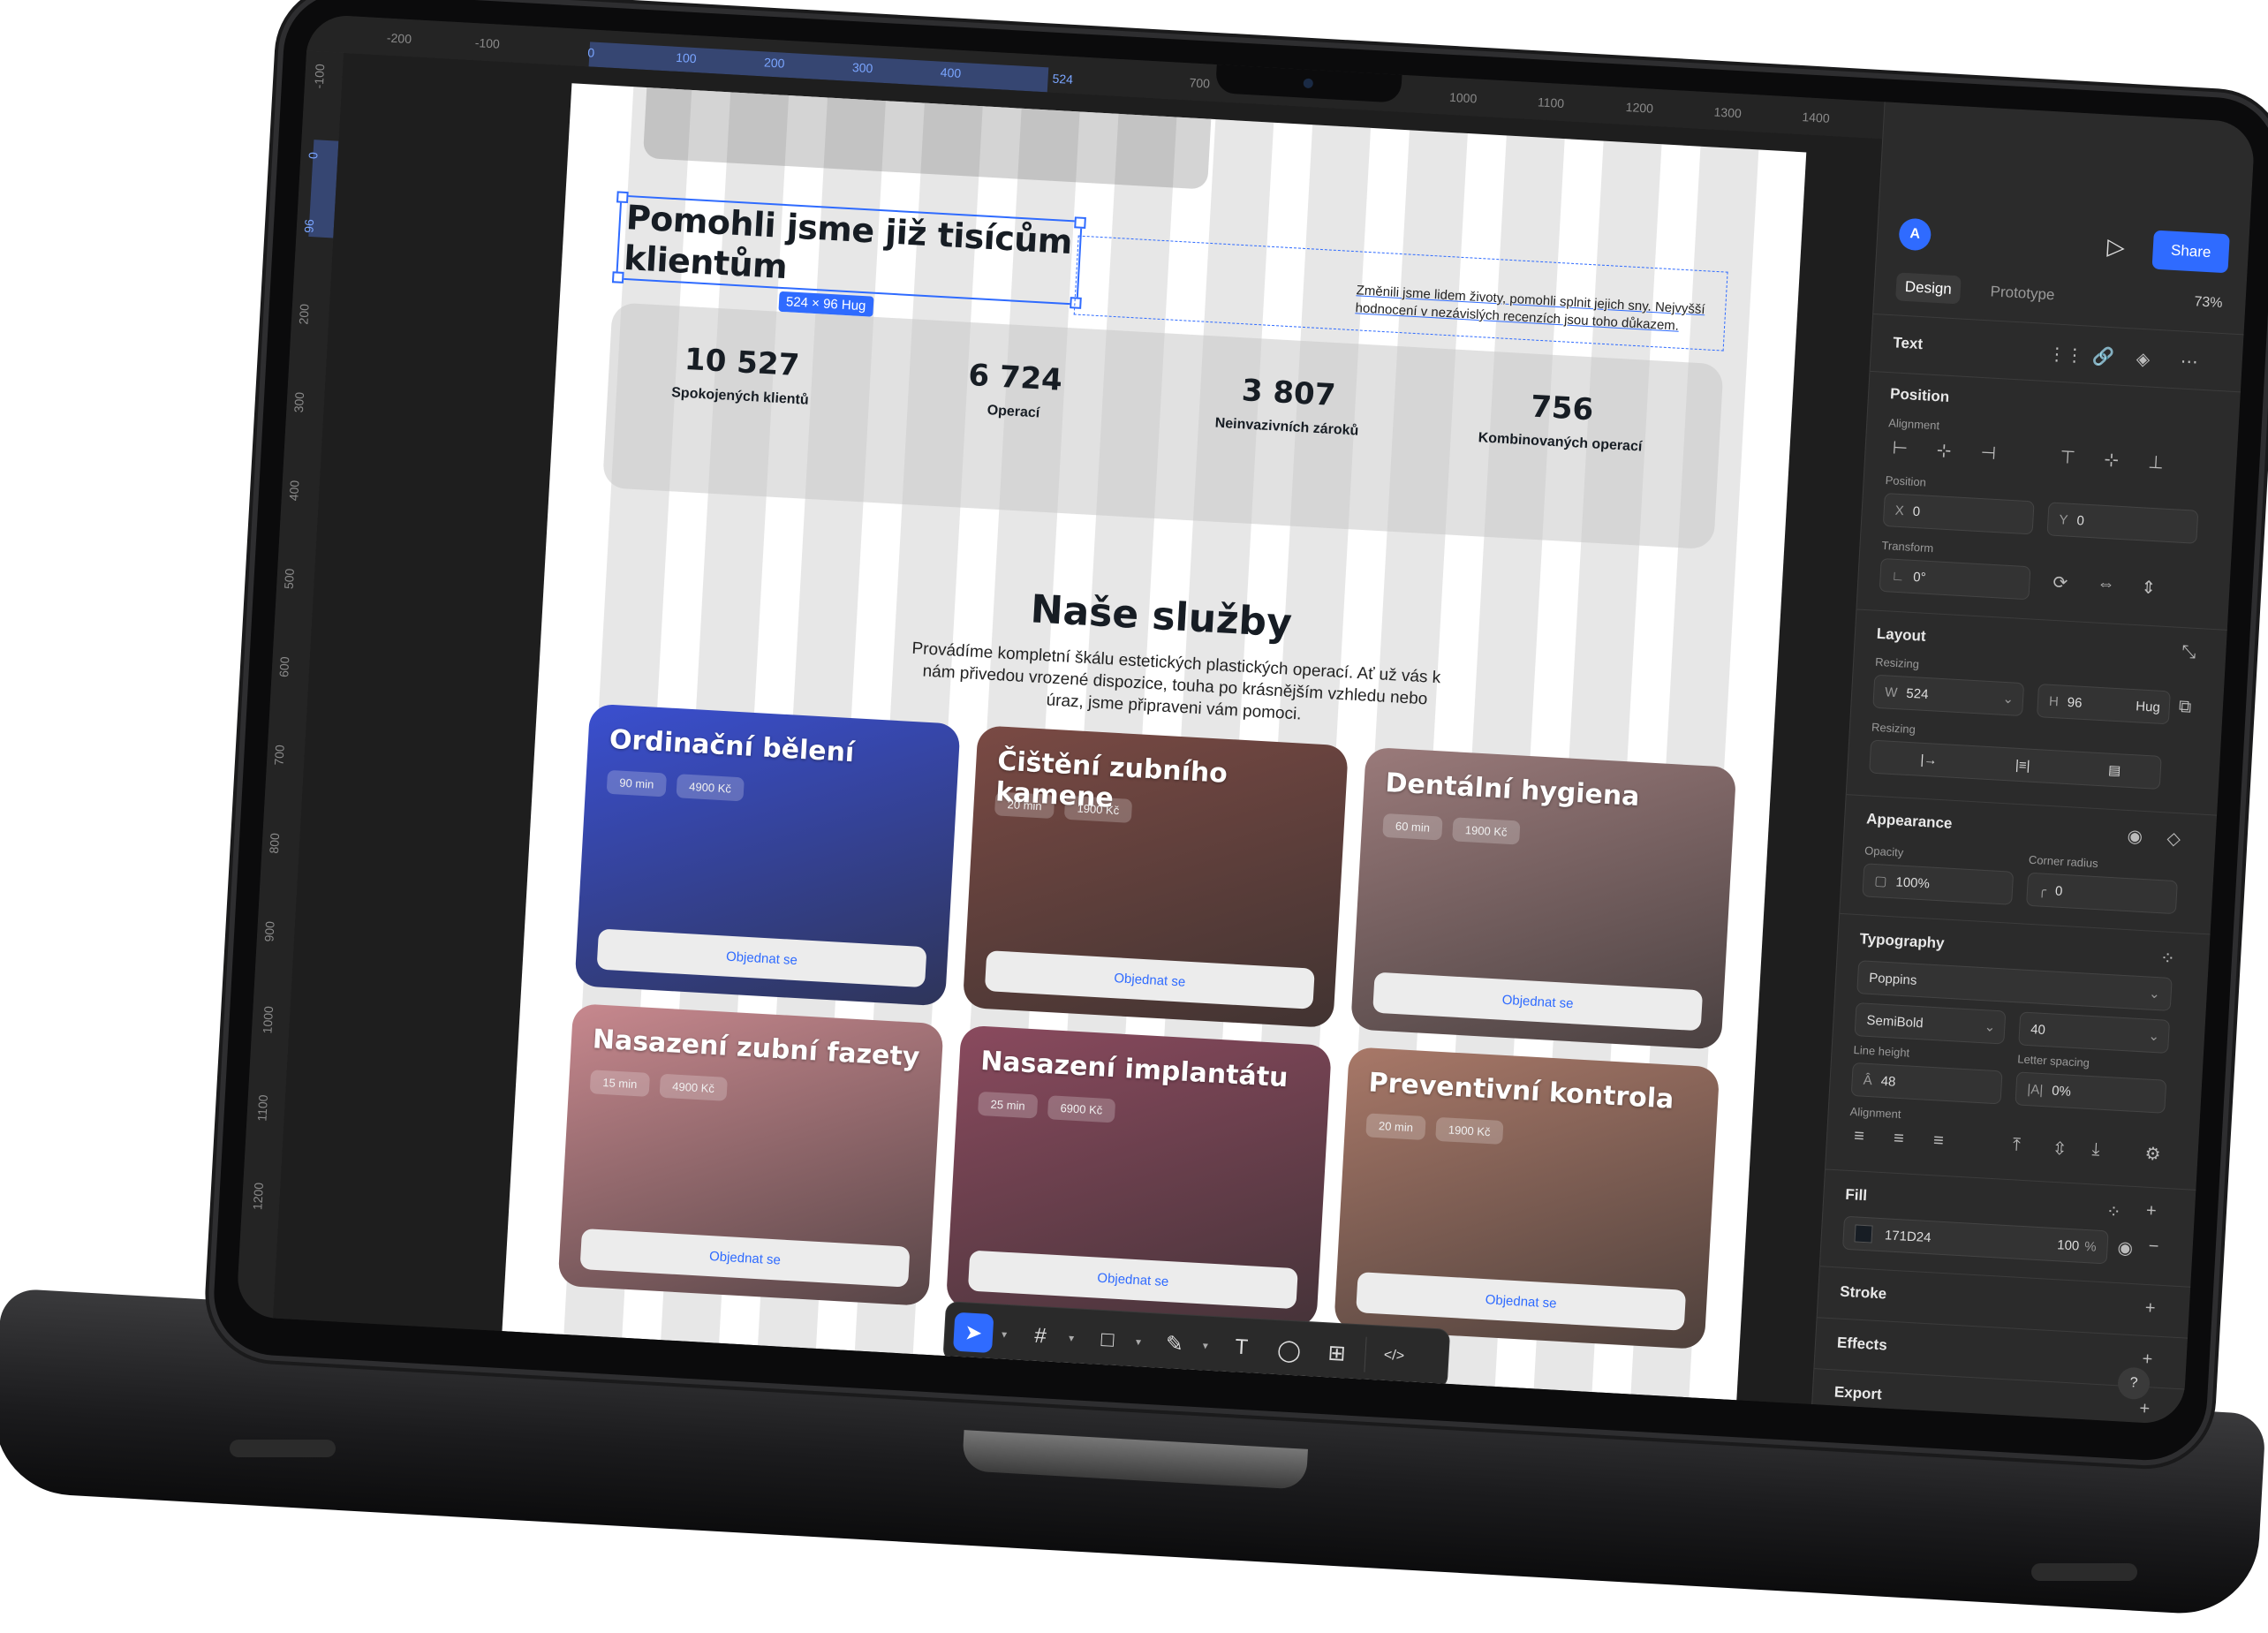  I want to click on link-icon: 🔗, so click(2103, 357).